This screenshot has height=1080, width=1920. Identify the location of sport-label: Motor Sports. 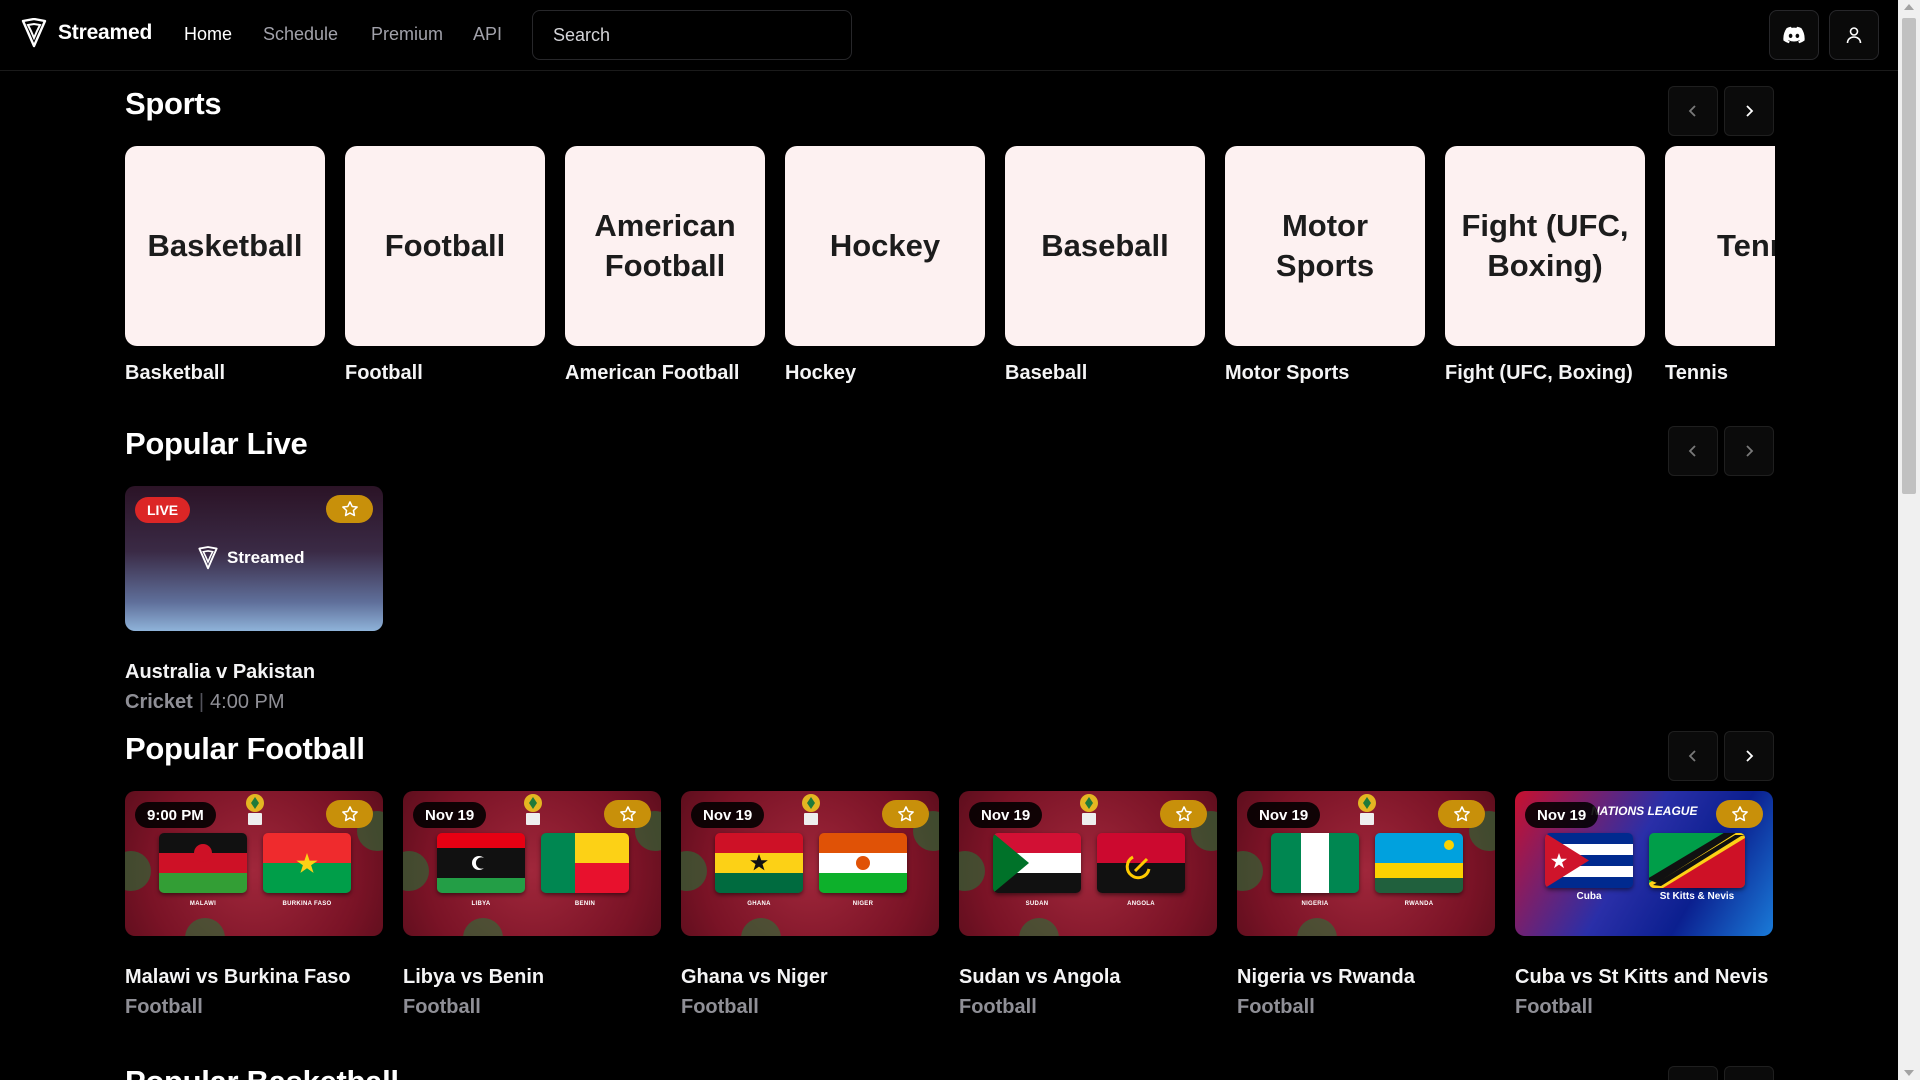
(1287, 373).